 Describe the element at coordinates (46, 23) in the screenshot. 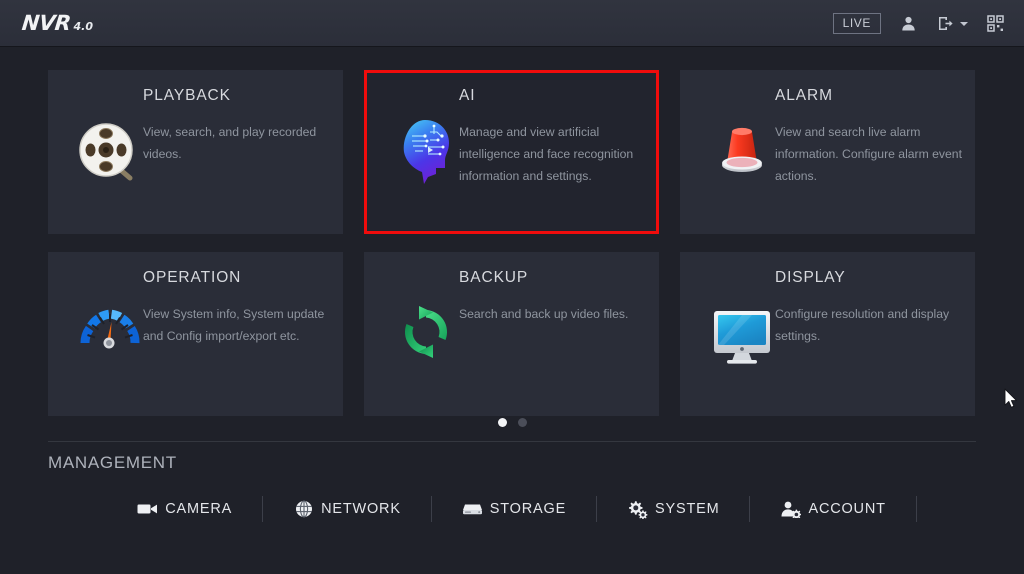

I see `logo-text: NVR` at that location.